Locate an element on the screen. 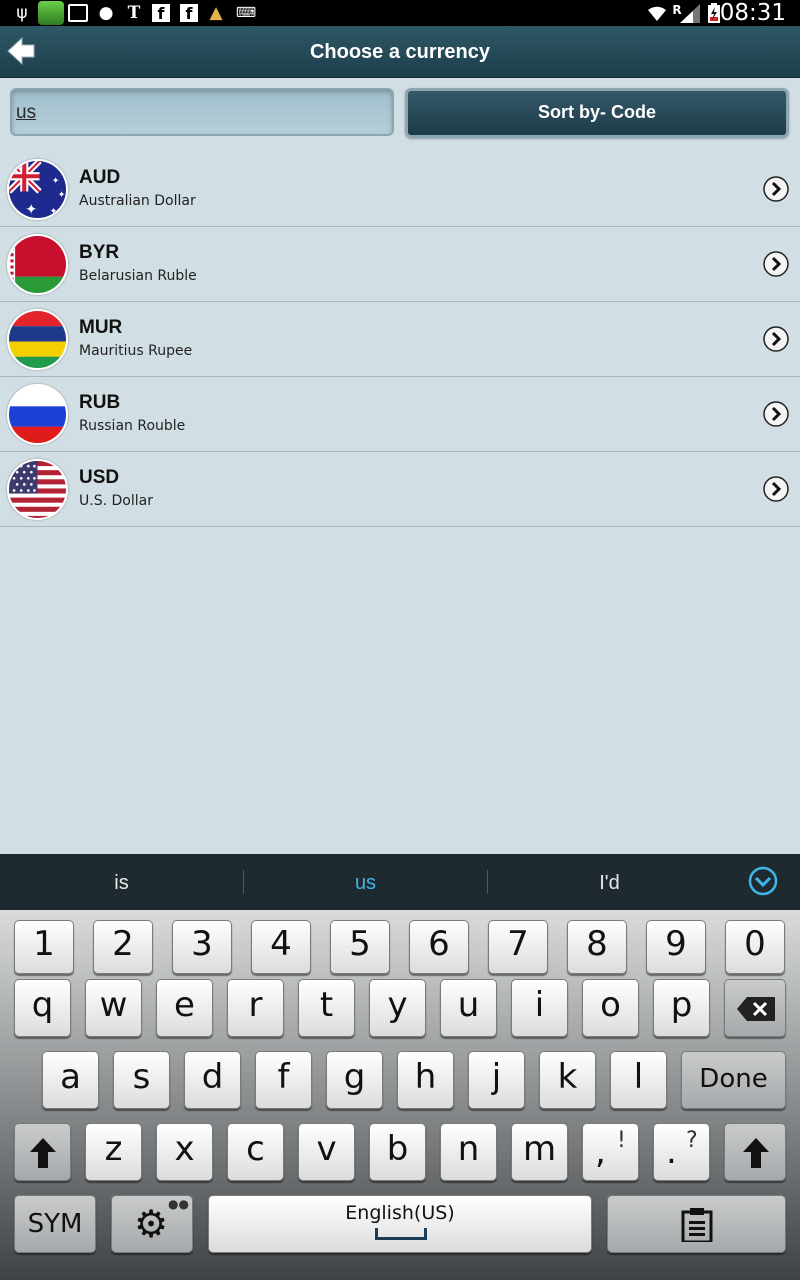 This screenshot has width=800, height=1280. key-q: q is located at coordinates (42, 1008).